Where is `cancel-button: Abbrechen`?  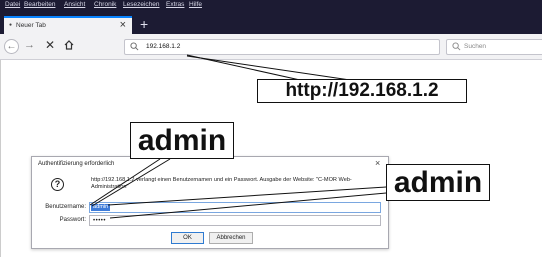 cancel-button: Abbrechen is located at coordinates (231, 238).